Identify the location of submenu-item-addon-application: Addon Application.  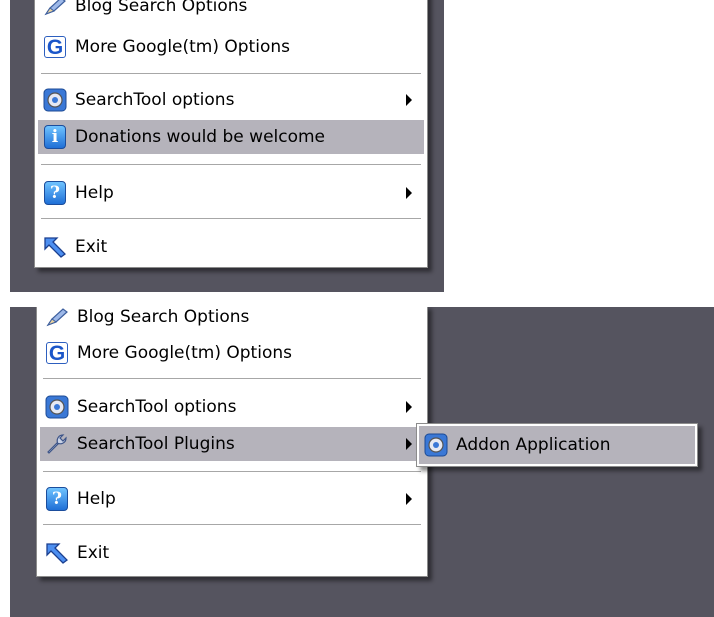
(557, 445).